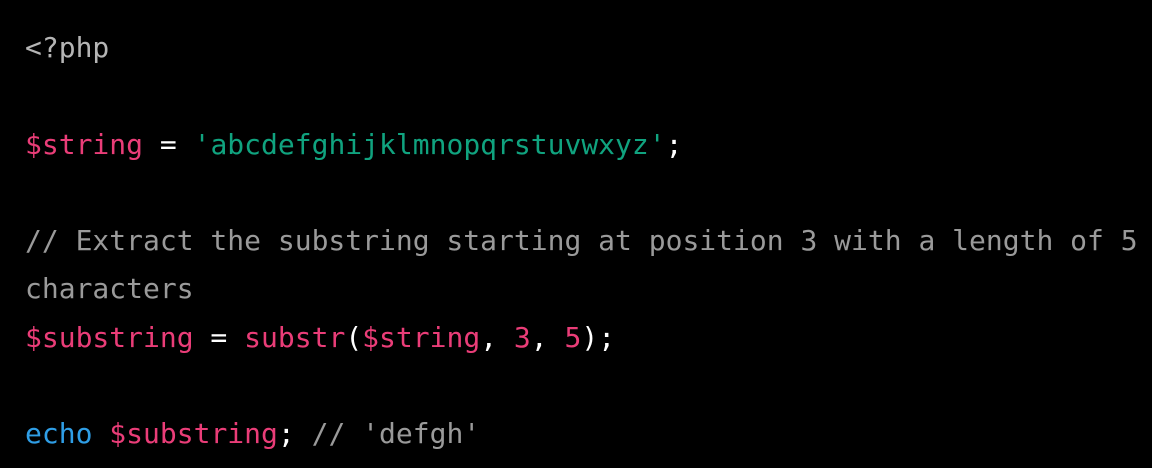 The width and height of the screenshot is (1152, 468). What do you see at coordinates (387, 434) in the screenshot?
I see `inline-comment: // 'defgh'` at bounding box center [387, 434].